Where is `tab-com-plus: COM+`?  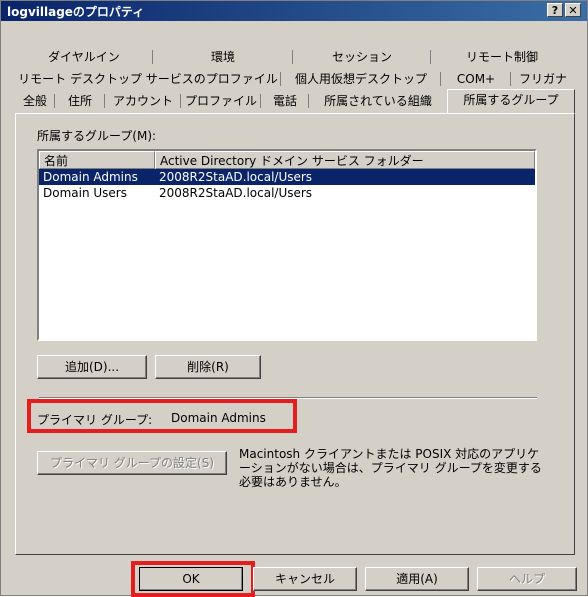 tab-com-plus: COM+ is located at coordinates (476, 79).